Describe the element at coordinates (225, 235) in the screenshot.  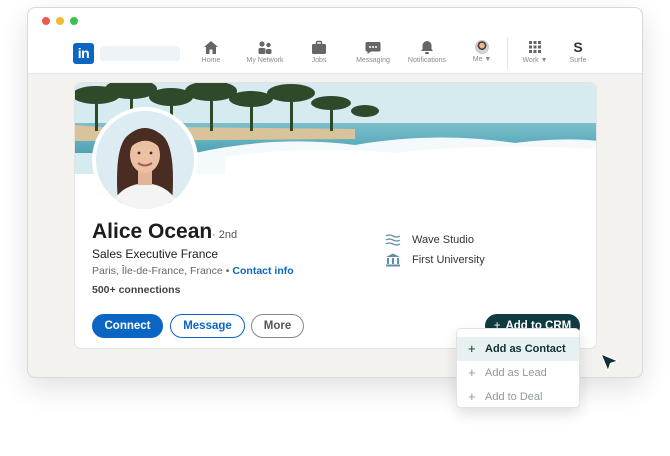
I see `connection-degree: · 2nd` at that location.